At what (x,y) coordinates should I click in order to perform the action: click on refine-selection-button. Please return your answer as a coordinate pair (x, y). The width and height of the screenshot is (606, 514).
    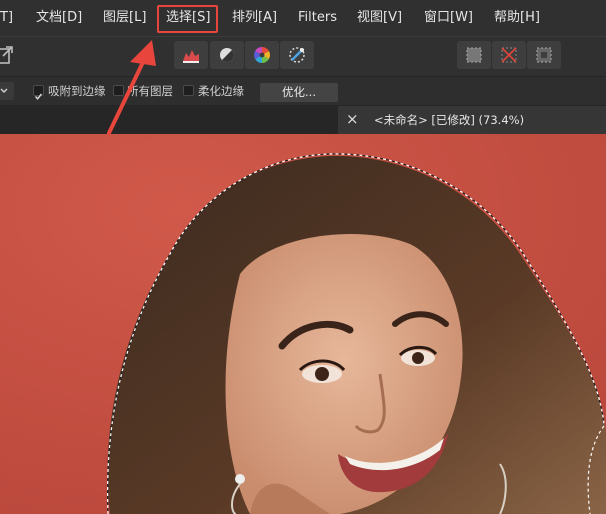
    Looking at the image, I should click on (297, 55).